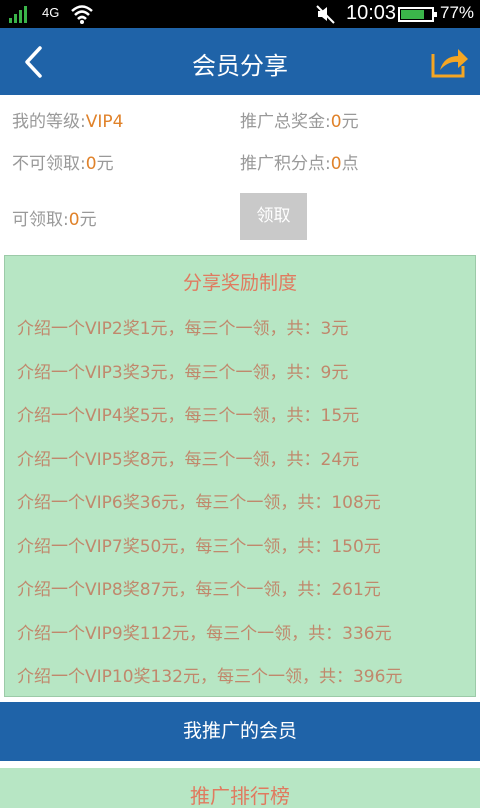 The image size is (480, 809). What do you see at coordinates (199, 503) in the screenshot?
I see `rule-item: 介绍一个VIP6奖36元，每三个一领，共：108元` at bounding box center [199, 503].